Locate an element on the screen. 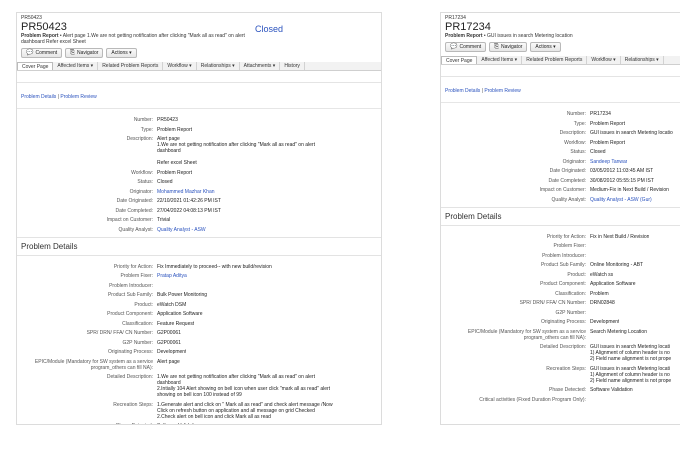 The width and height of the screenshot is (680, 454). field-row-originating-process: Originating Process: Development is located at coordinates (199, 352).